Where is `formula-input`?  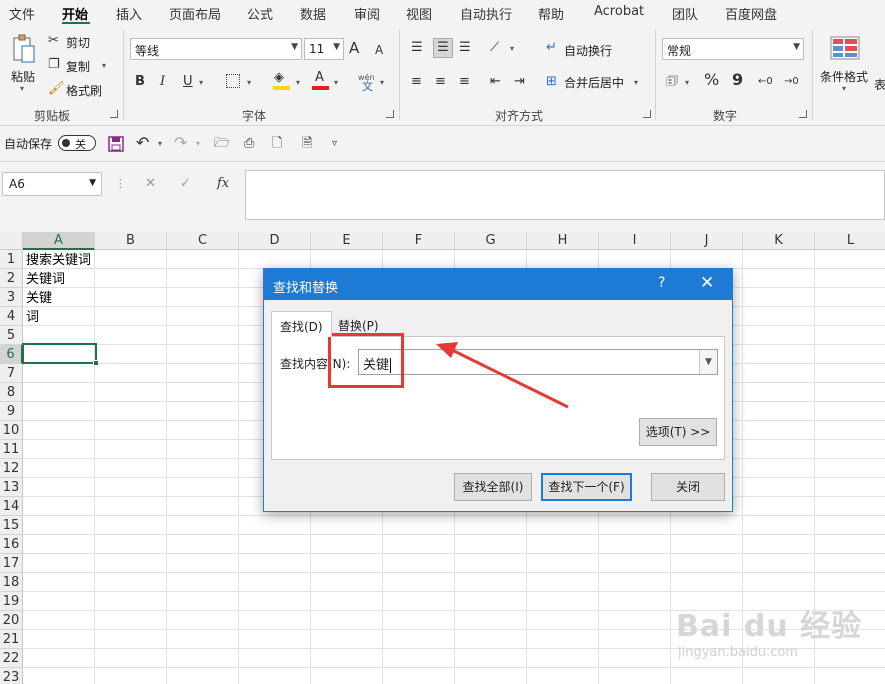
formula-input is located at coordinates (565, 195).